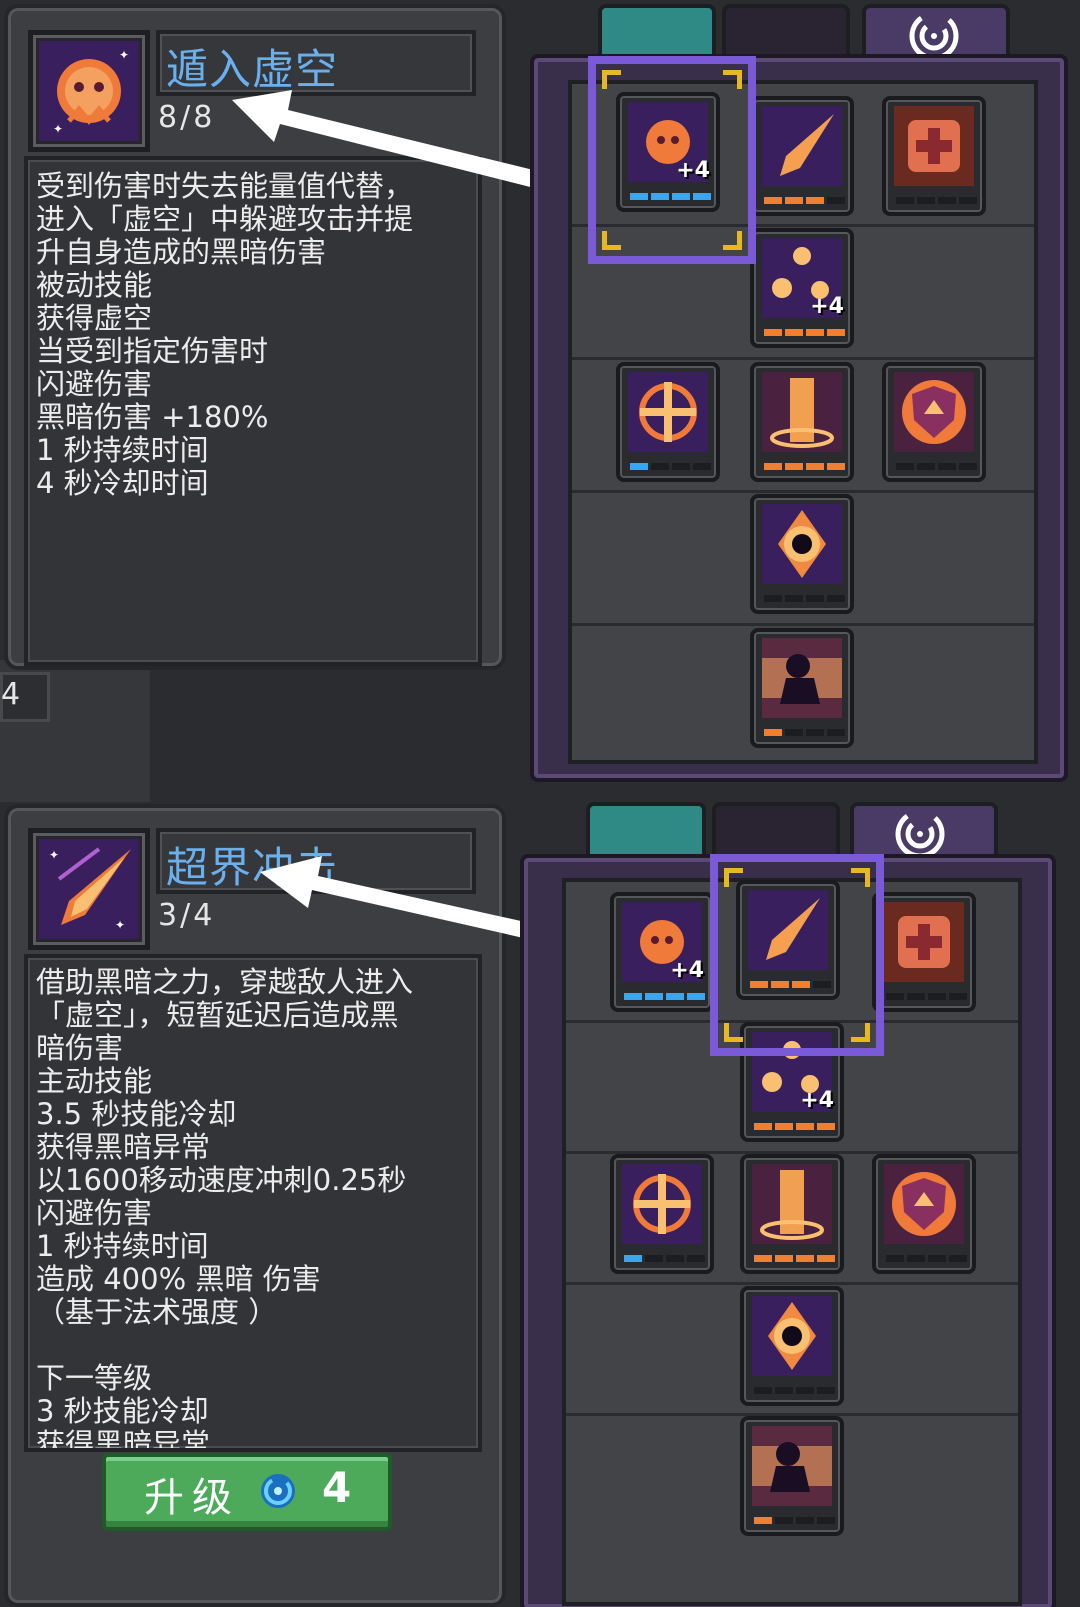 The height and width of the screenshot is (1607, 1080). I want to click on description-line: 被动技能, so click(94, 285).